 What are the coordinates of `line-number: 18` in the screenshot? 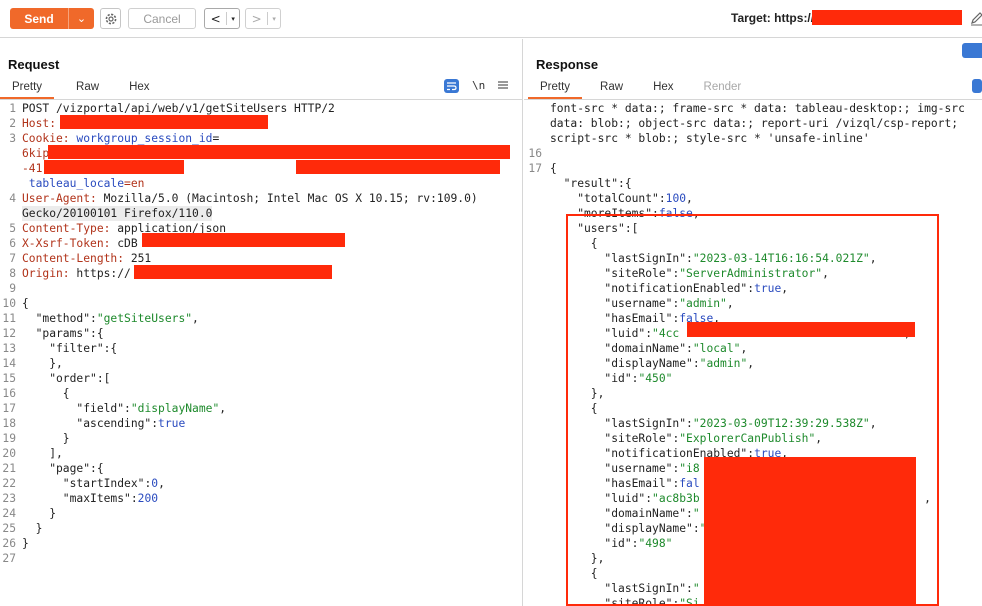 It's located at (9, 423).